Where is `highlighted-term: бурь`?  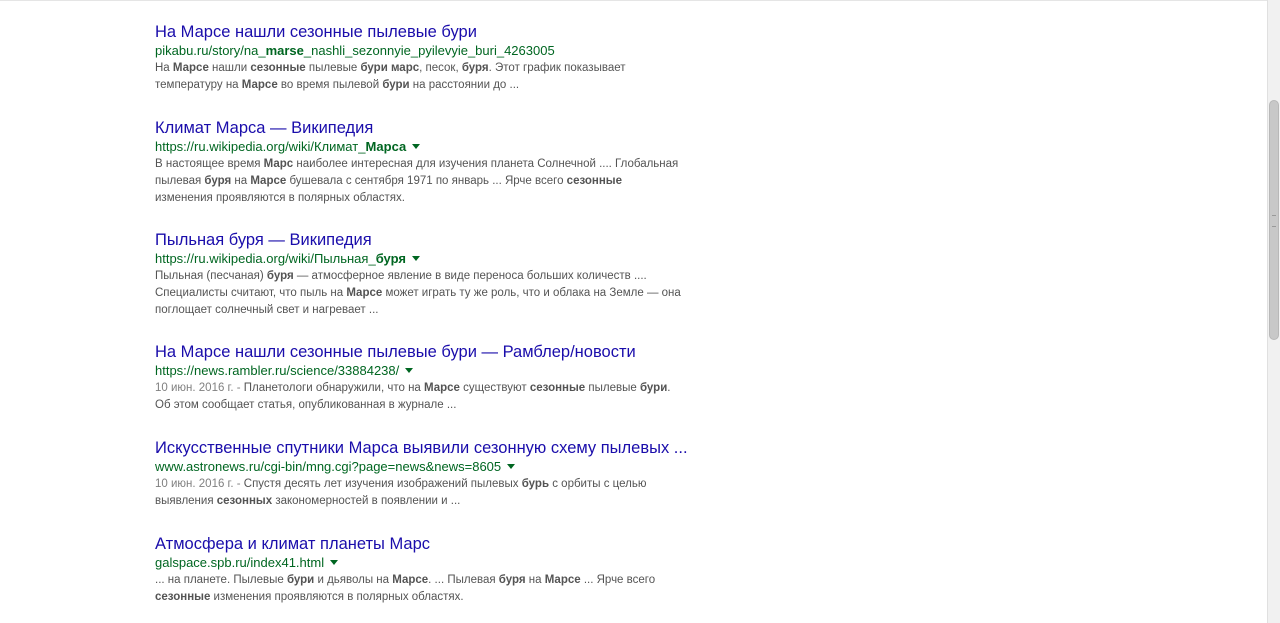 highlighted-term: бурь is located at coordinates (535, 484).